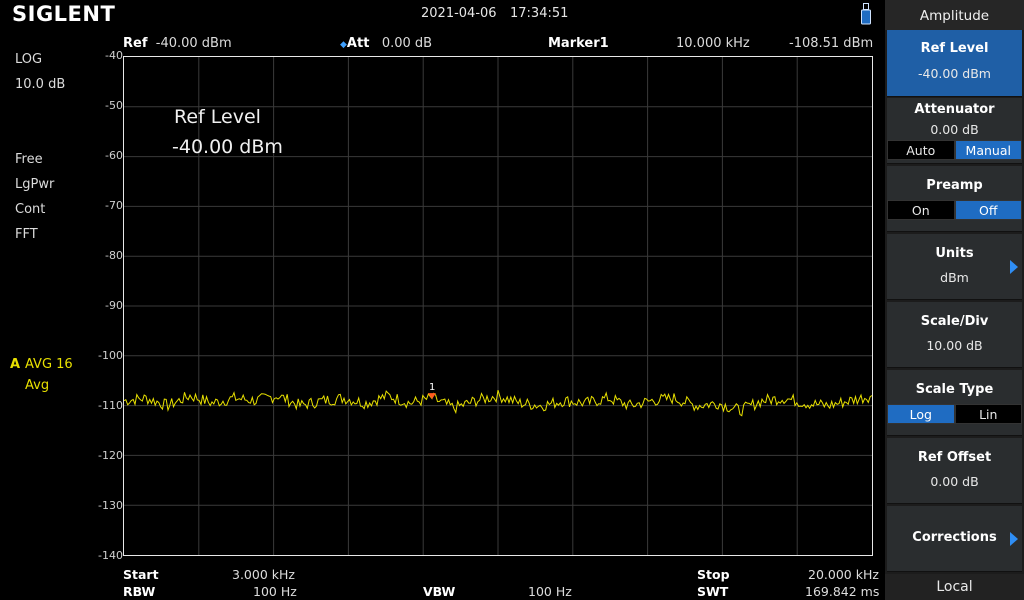 This screenshot has width=1024, height=600. Describe the element at coordinates (227, 147) in the screenshot. I see `annotation-value: -40.00 dBm` at that location.